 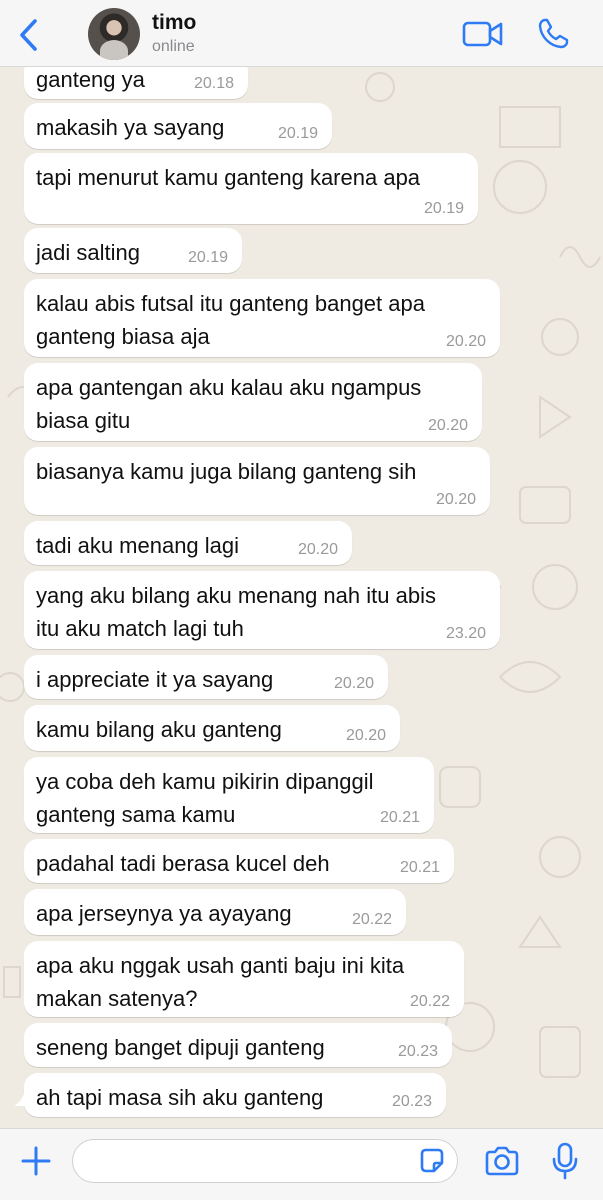 I want to click on message-bubble: i appreciate it ya sayang 20.20, so click(x=206, y=677).